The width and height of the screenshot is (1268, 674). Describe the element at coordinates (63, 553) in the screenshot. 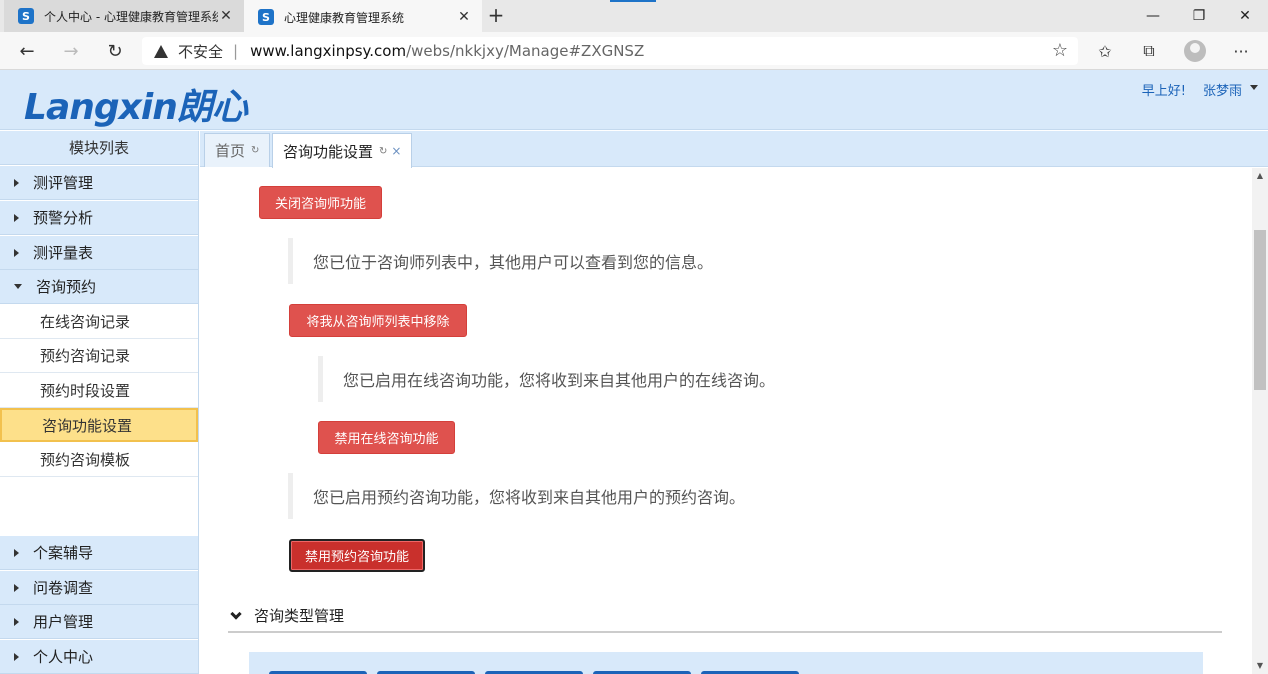

I see `sidebar-item-label: 个案辅导` at that location.